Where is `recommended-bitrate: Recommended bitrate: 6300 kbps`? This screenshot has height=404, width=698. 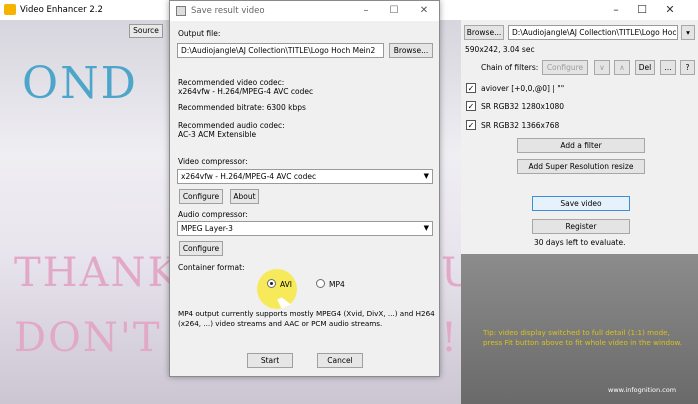
recommended-bitrate: Recommended bitrate: 6300 kbps is located at coordinates (242, 107).